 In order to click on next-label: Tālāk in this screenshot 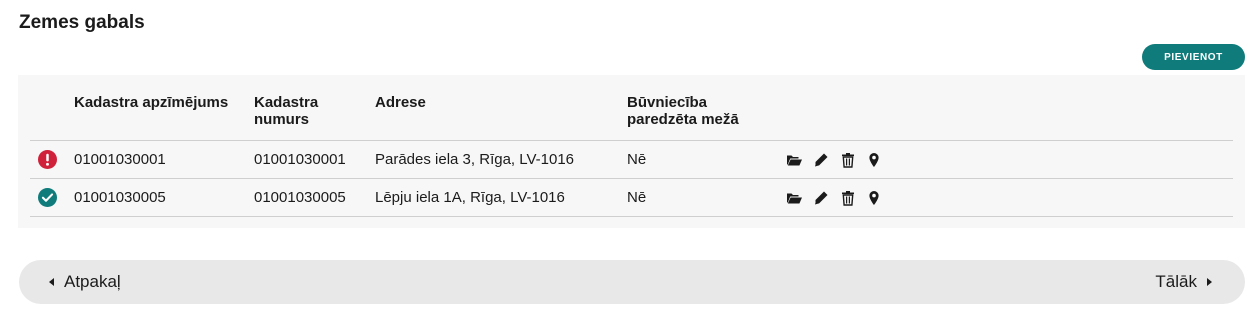, I will do `click(1176, 281)`.